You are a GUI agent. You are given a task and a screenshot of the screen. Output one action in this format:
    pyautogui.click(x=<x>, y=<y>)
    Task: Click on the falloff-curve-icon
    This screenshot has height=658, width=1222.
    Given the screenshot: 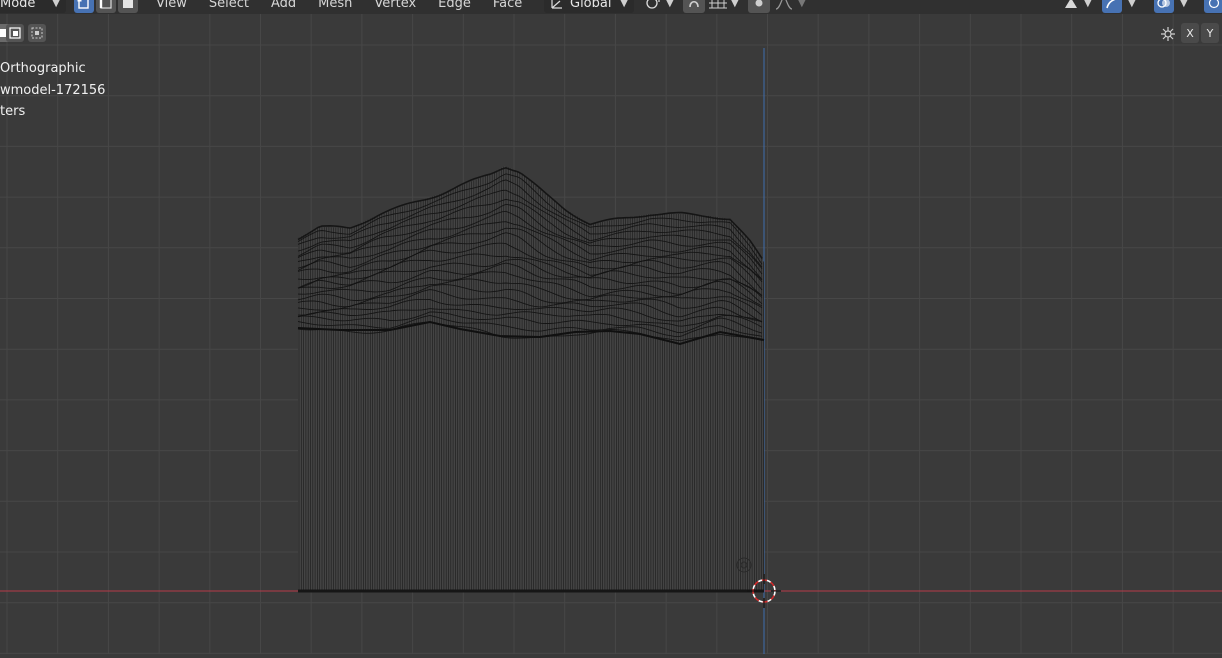 What is the action you would take?
    pyautogui.click(x=784, y=5)
    